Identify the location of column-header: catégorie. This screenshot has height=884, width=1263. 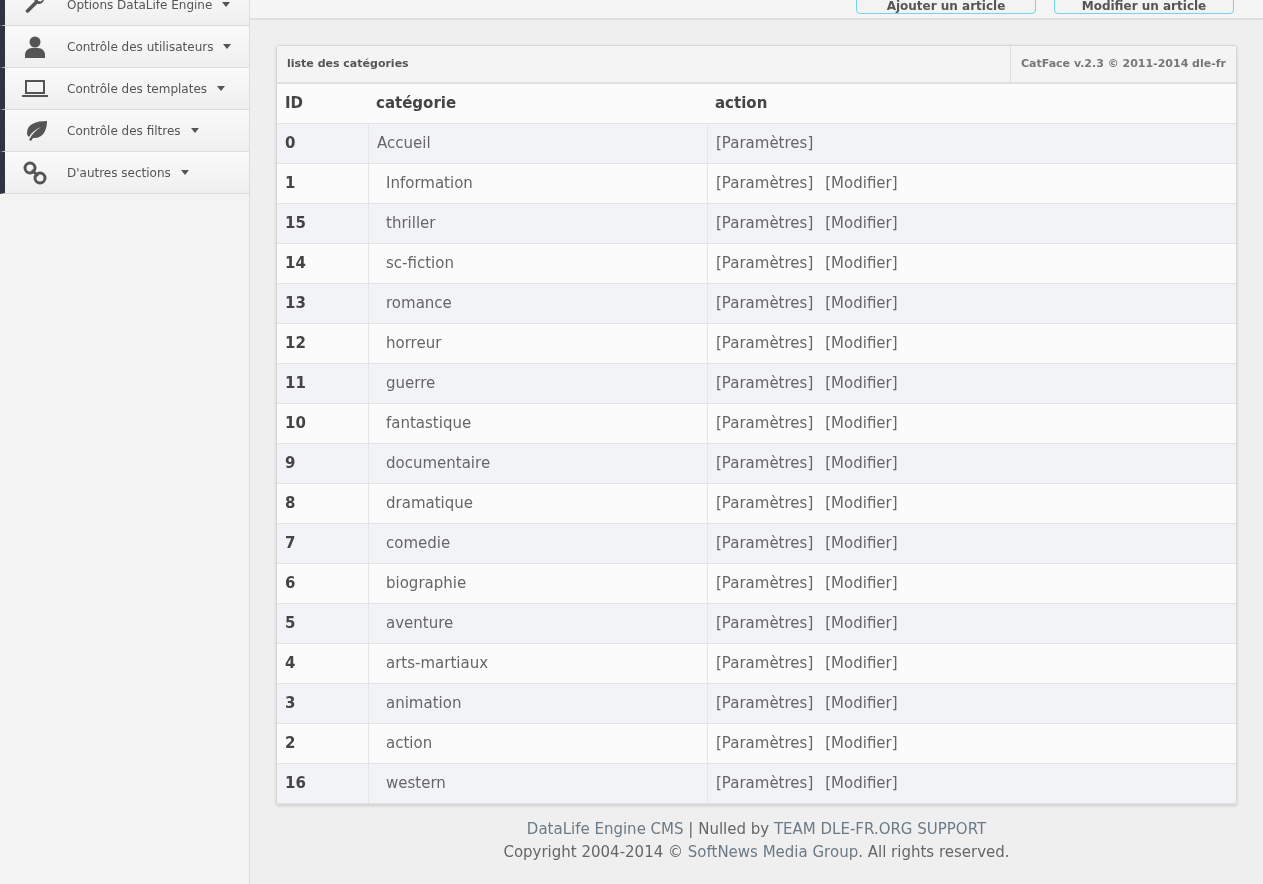
(416, 104).